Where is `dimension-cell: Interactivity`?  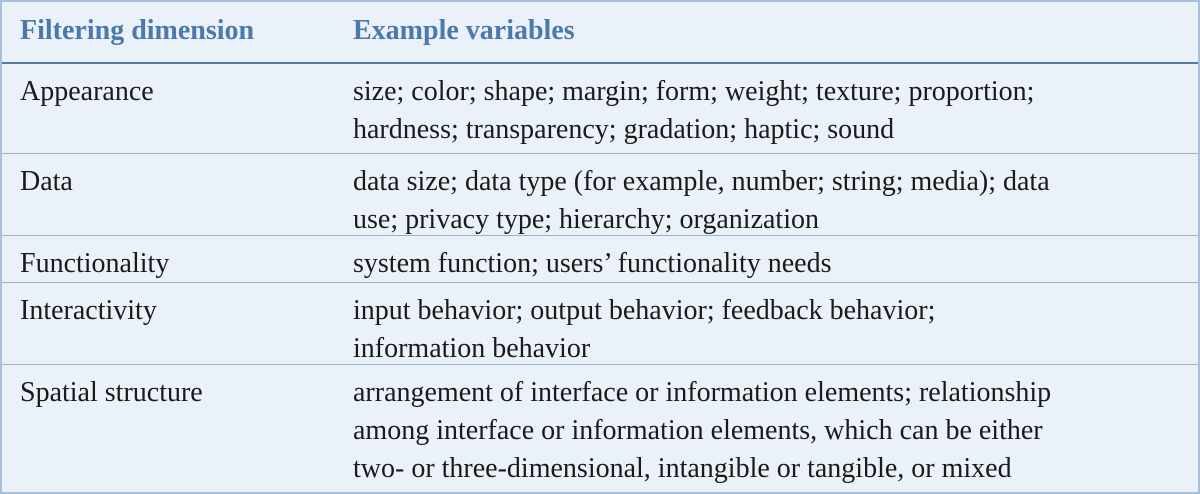 dimension-cell: Interactivity is located at coordinates (88, 310).